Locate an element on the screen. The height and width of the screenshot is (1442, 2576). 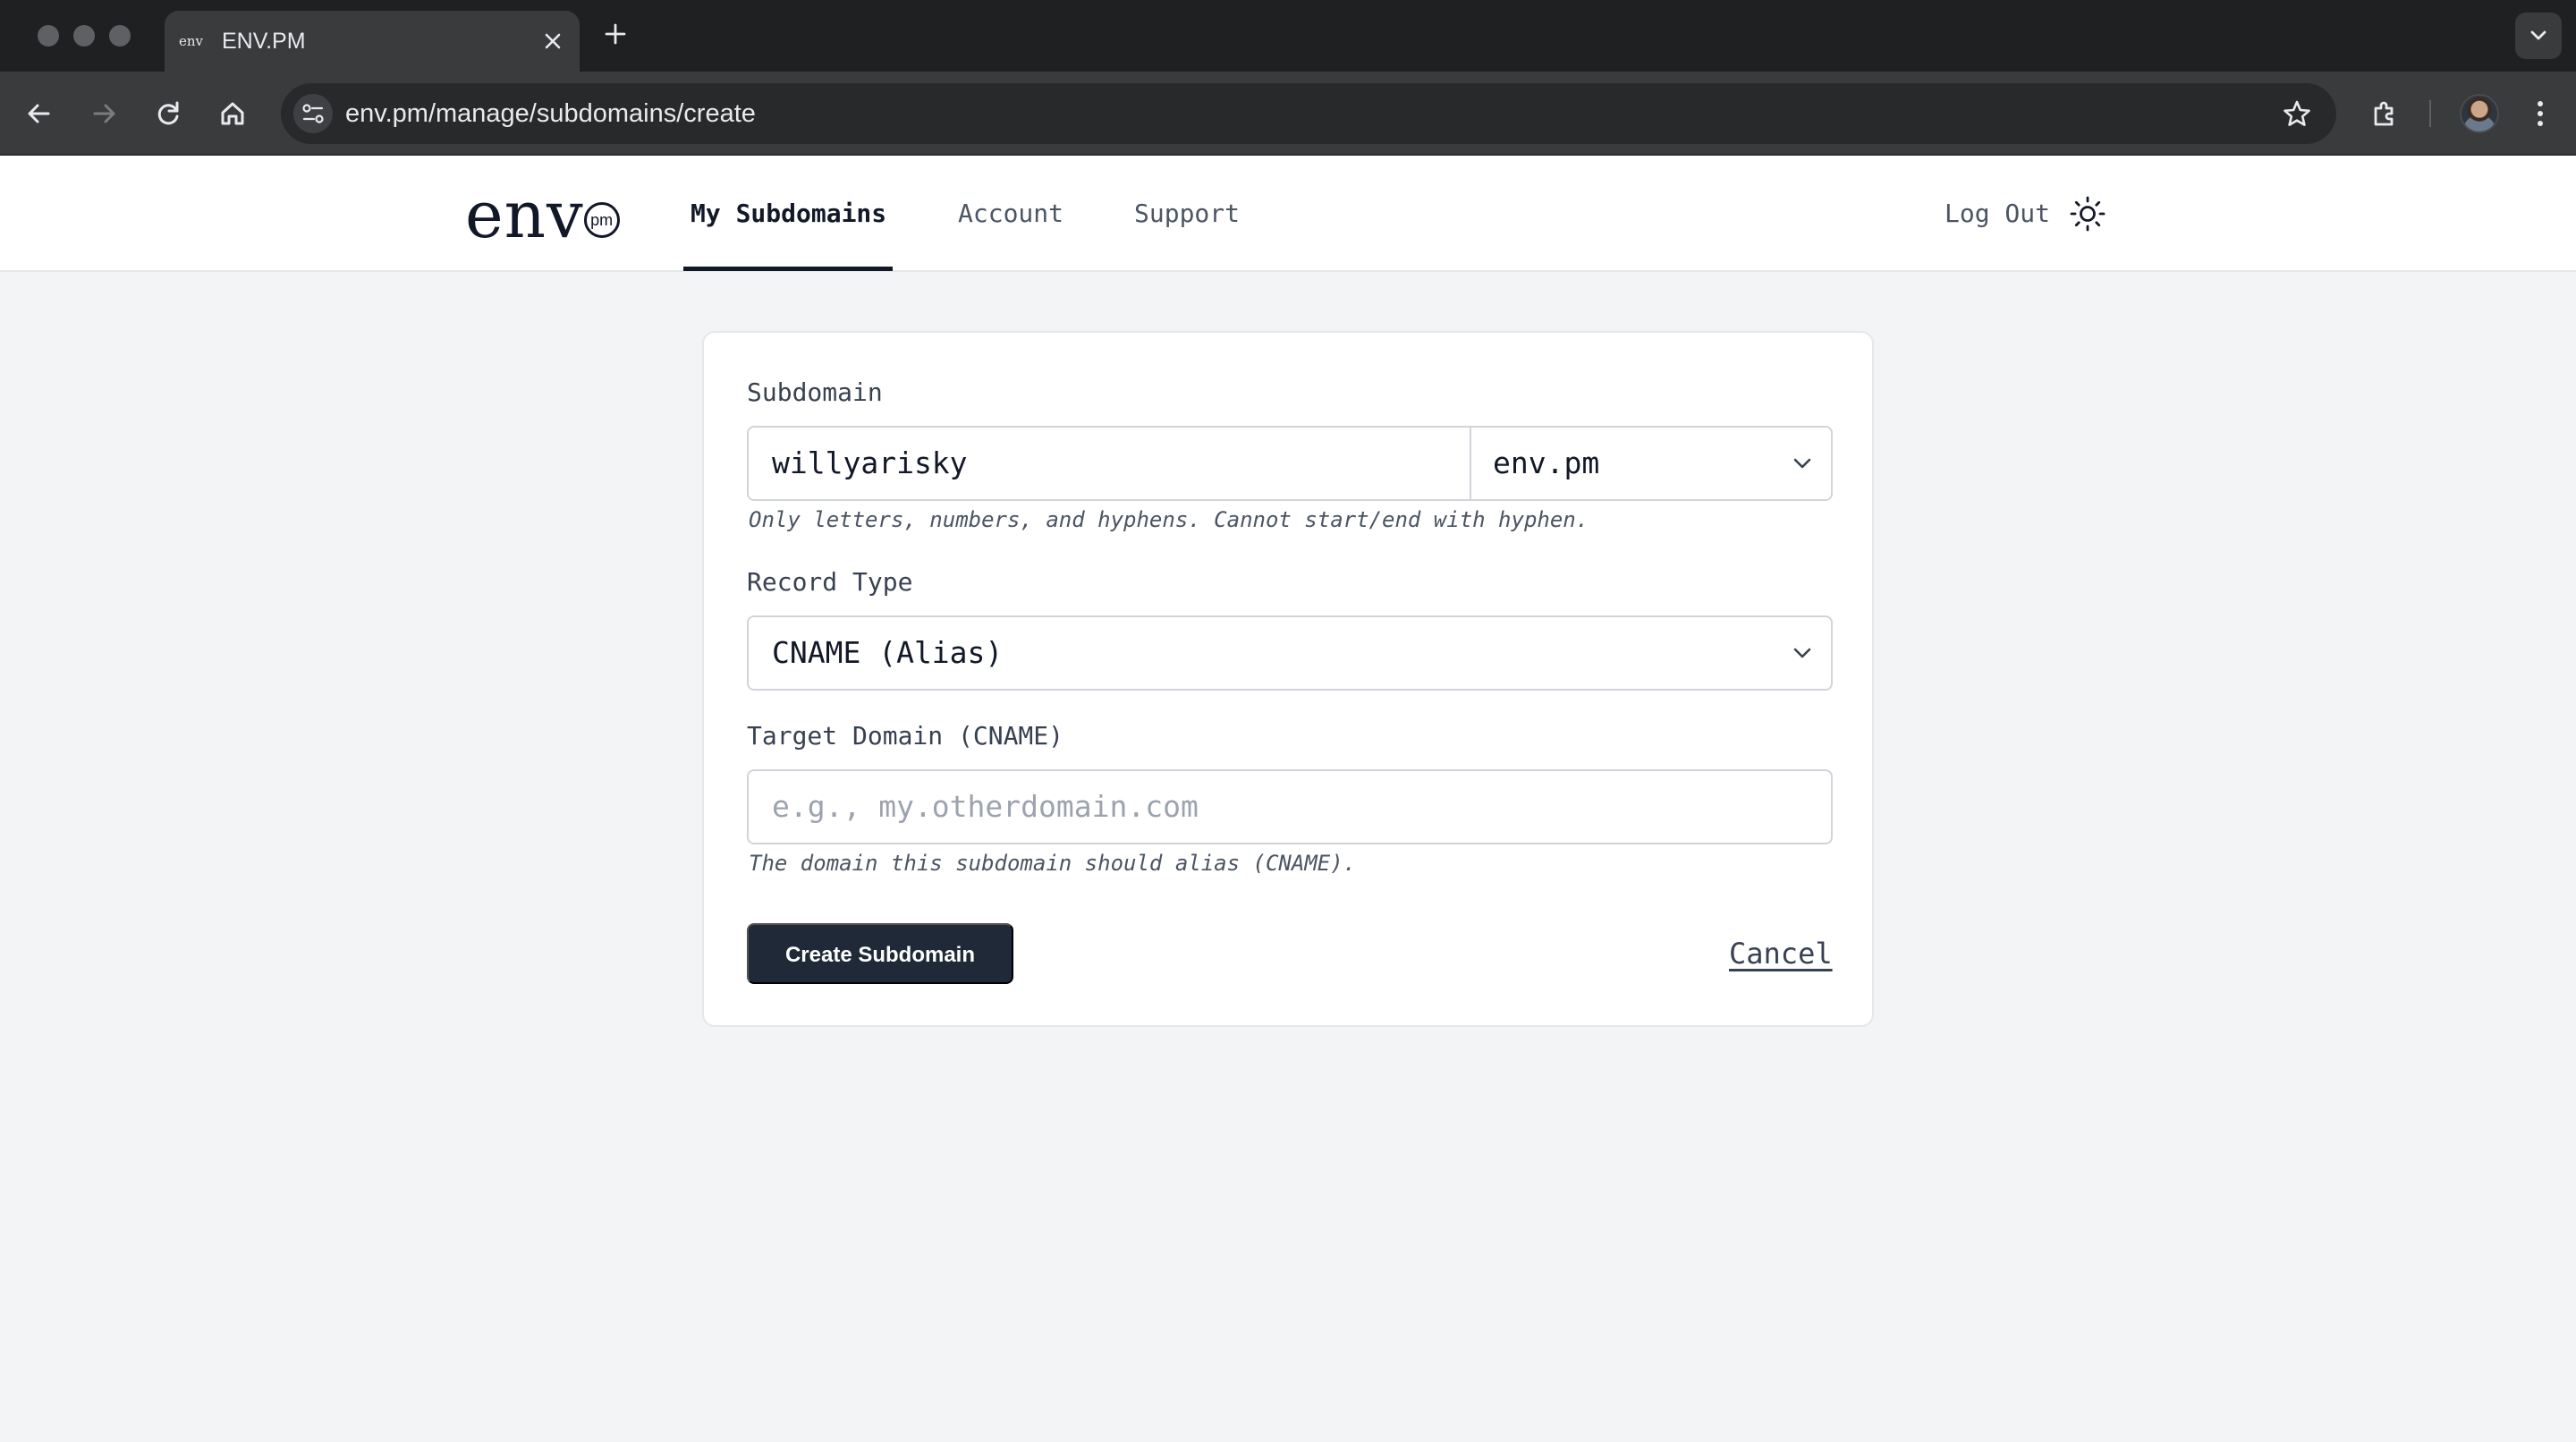
target-domain-placeholder: e.g., my.otherdomain.com is located at coordinates (985, 806).